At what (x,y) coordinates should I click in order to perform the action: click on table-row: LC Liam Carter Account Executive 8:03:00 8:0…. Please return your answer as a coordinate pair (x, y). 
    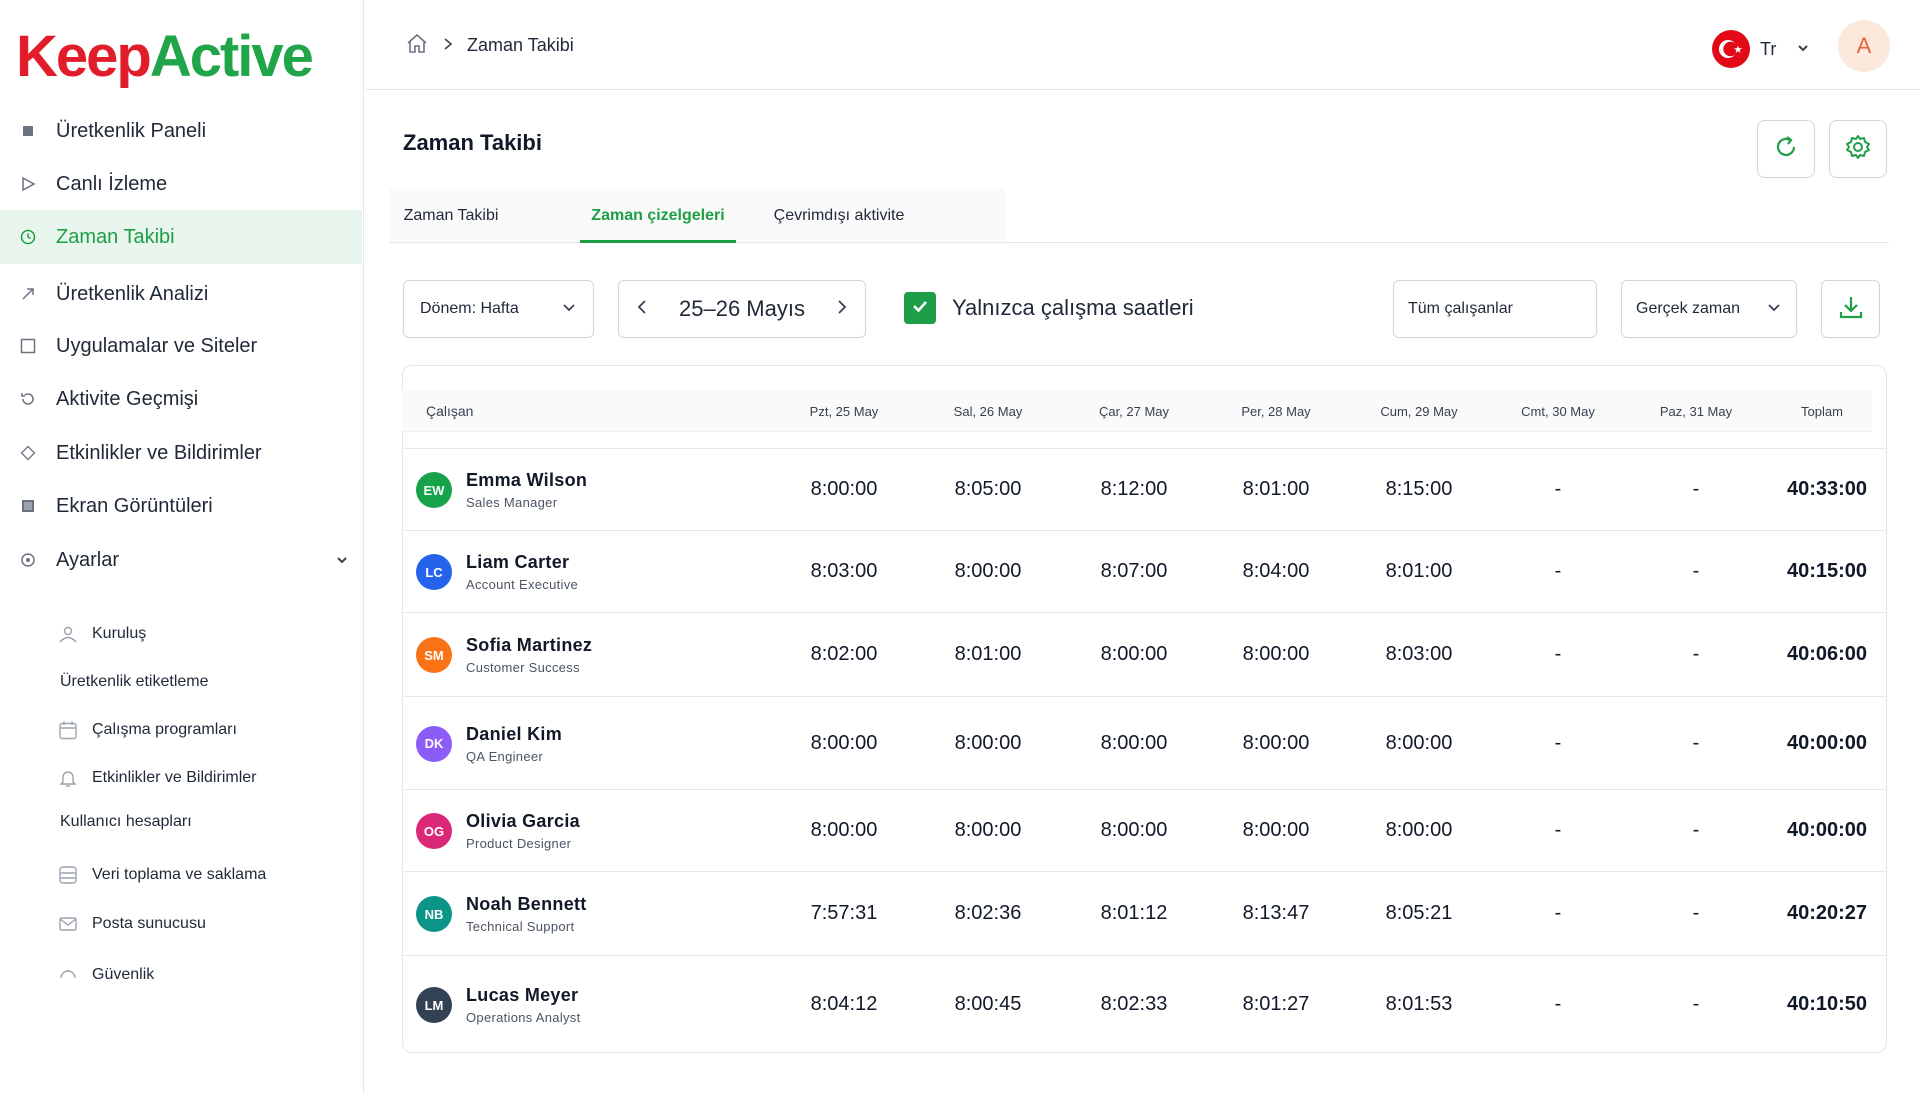
    Looking at the image, I should click on (1144, 571).